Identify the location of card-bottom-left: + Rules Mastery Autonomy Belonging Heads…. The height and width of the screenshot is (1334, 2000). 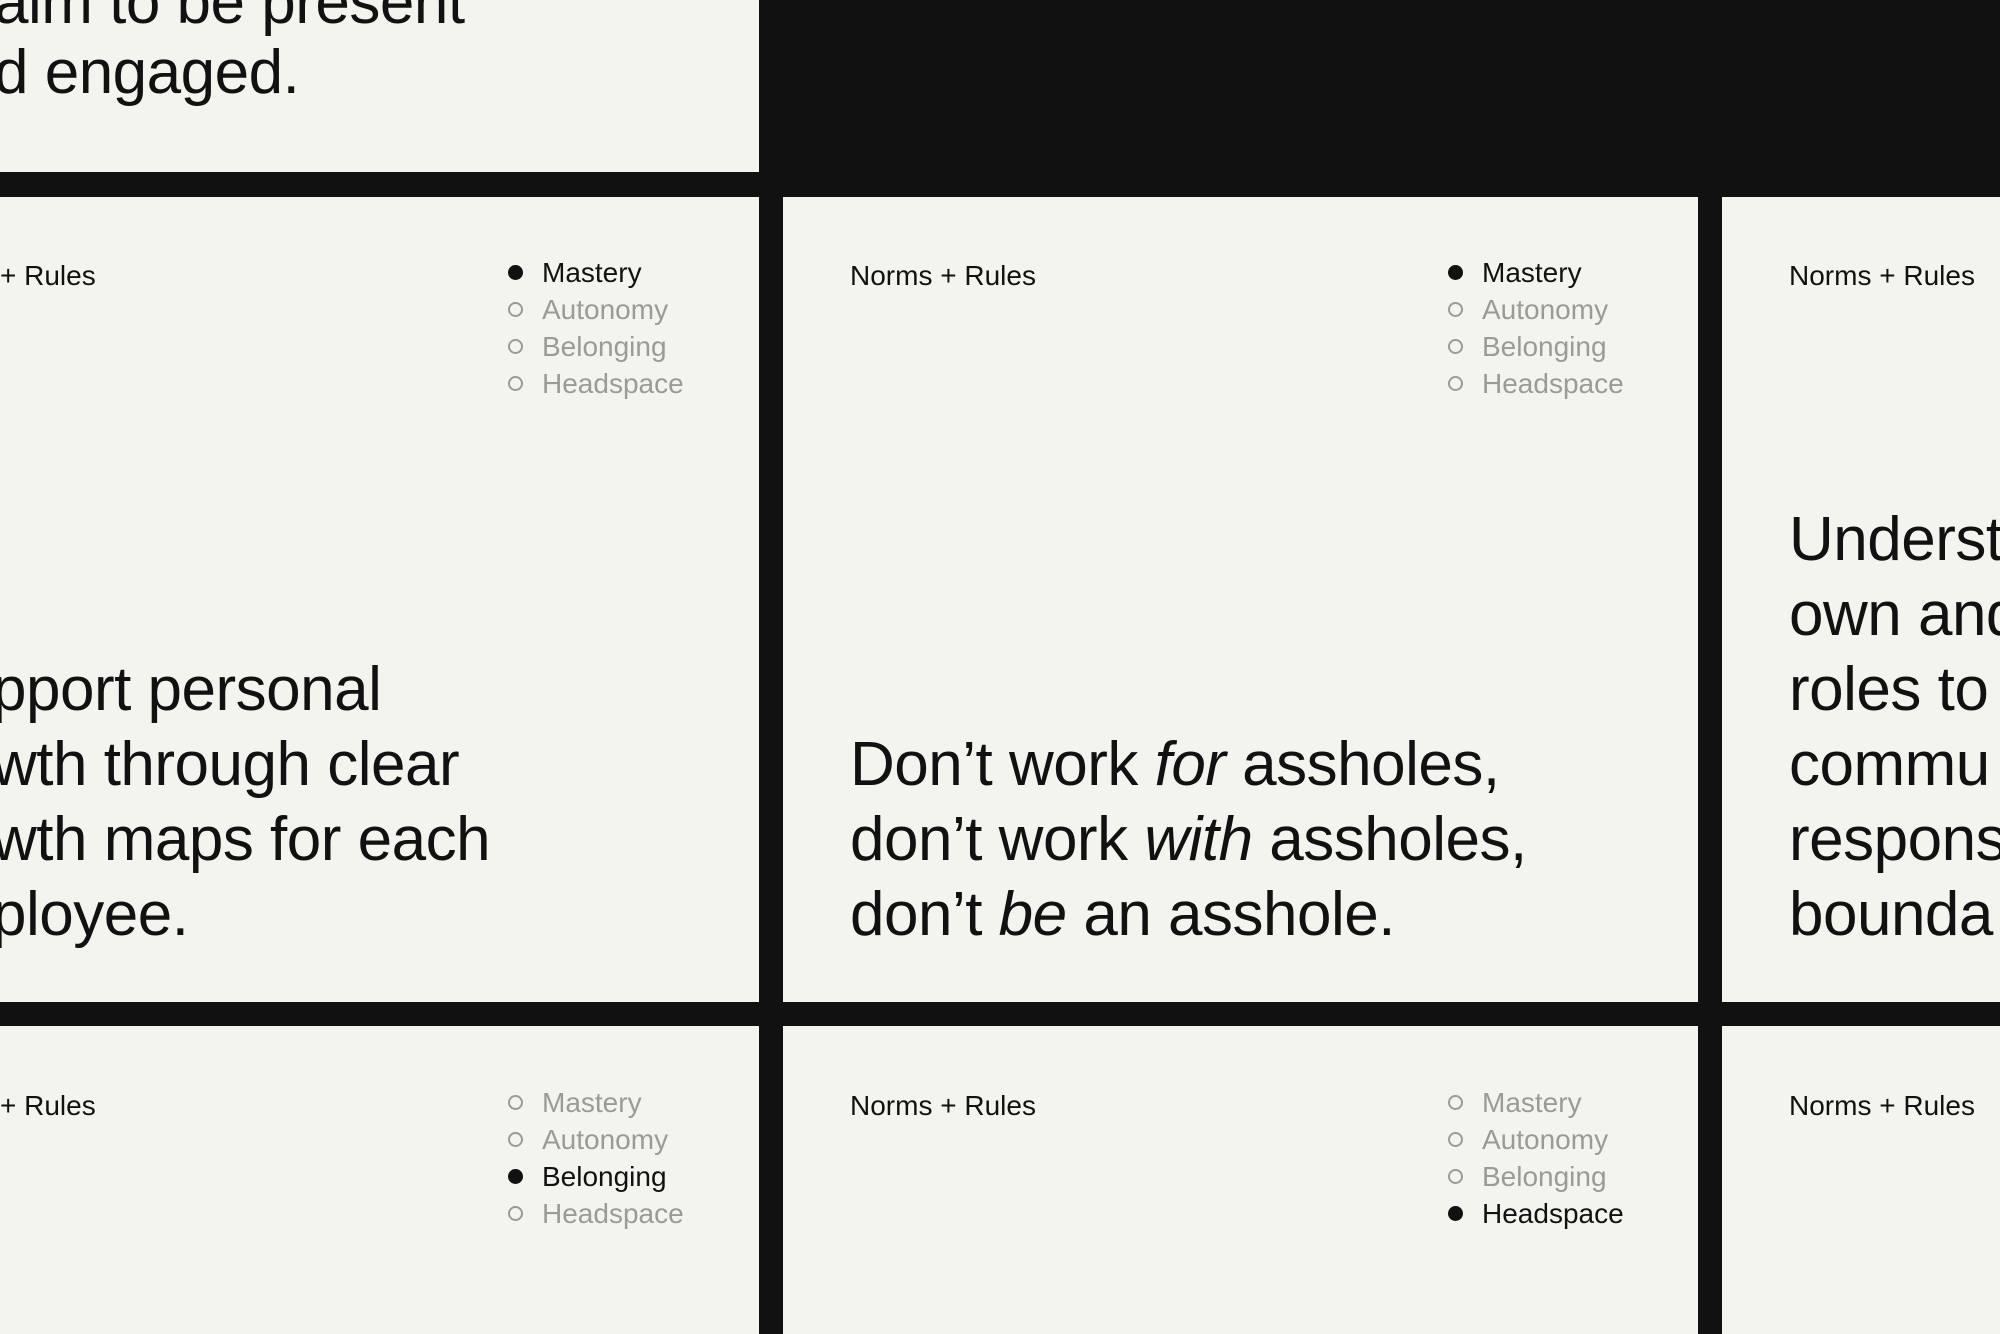
(379, 1180).